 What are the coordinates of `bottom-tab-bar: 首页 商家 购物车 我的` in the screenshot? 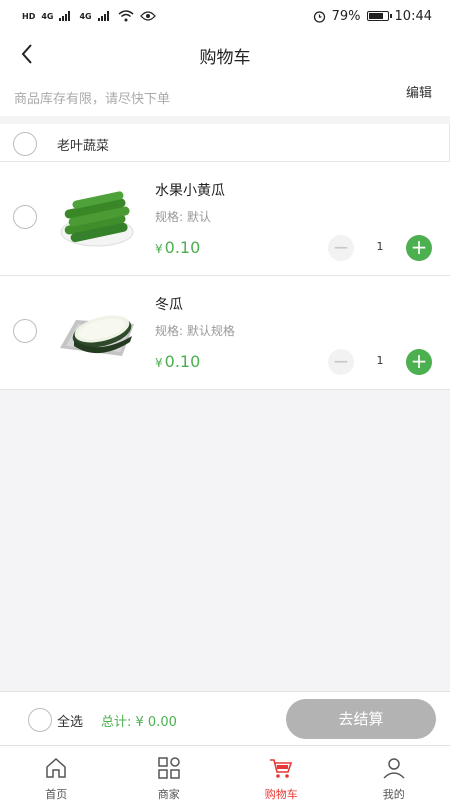 It's located at (225, 772).